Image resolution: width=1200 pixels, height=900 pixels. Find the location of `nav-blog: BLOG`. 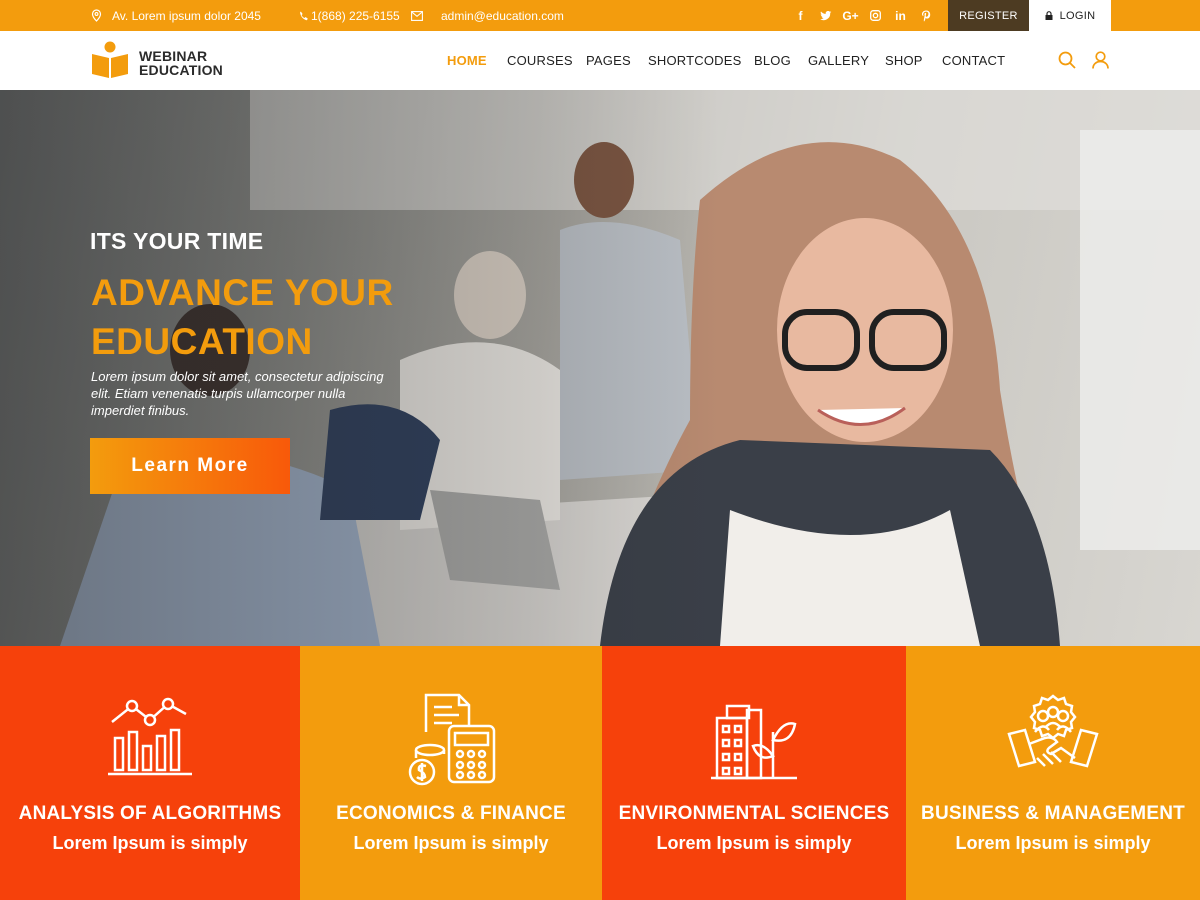

nav-blog: BLOG is located at coordinates (772, 60).